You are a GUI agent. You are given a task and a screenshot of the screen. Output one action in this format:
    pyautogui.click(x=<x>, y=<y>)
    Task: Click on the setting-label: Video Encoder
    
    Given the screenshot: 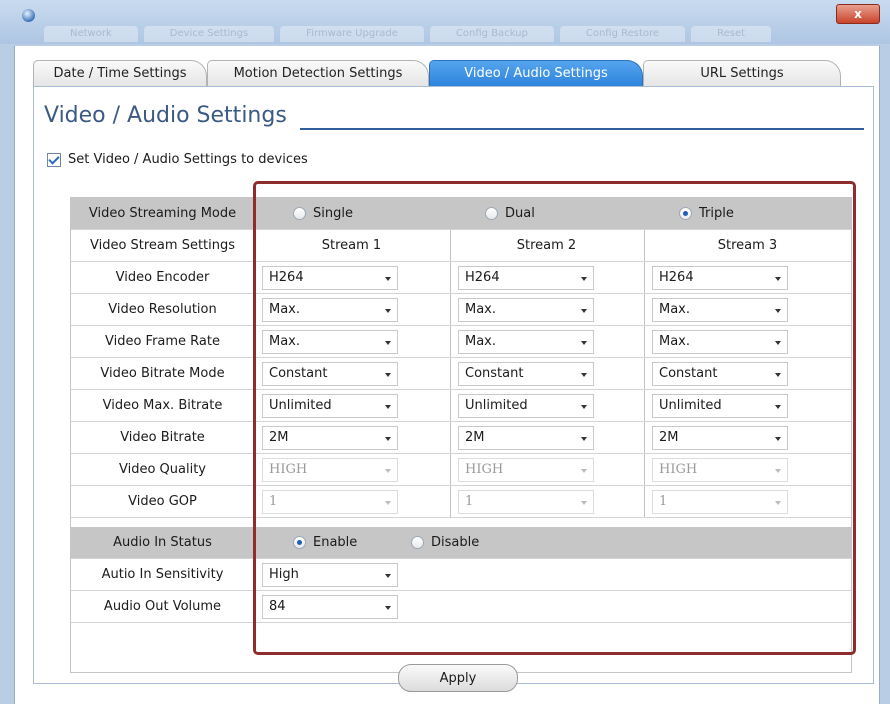 What is the action you would take?
    pyautogui.click(x=162, y=277)
    